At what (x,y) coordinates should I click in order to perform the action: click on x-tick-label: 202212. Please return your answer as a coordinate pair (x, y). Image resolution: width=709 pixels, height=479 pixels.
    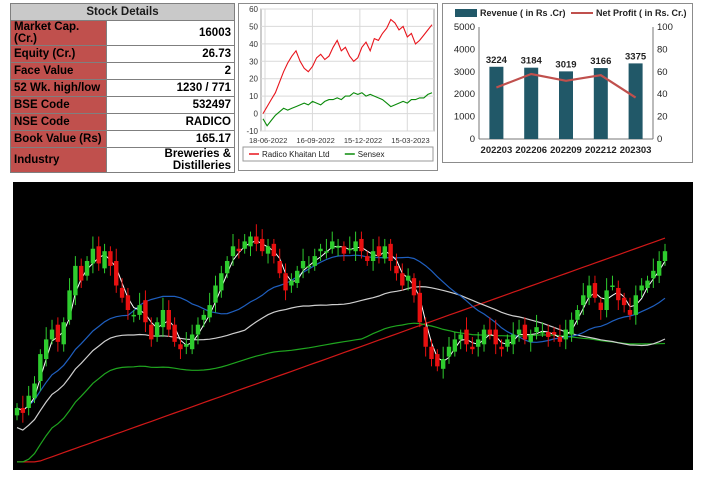
    Looking at the image, I should click on (601, 150).